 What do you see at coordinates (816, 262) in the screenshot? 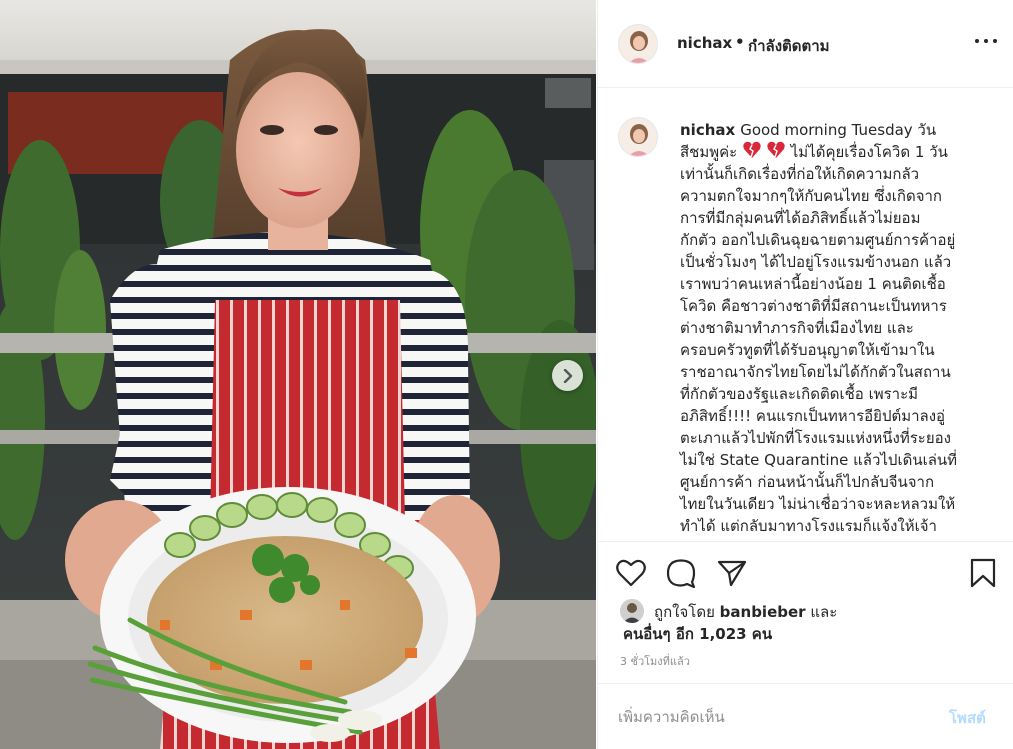
I see `caption-line: เป็นชั่วโมงๆ ได้ไปอยู่โรงแรมข้างนอก แล้ว` at bounding box center [816, 262].